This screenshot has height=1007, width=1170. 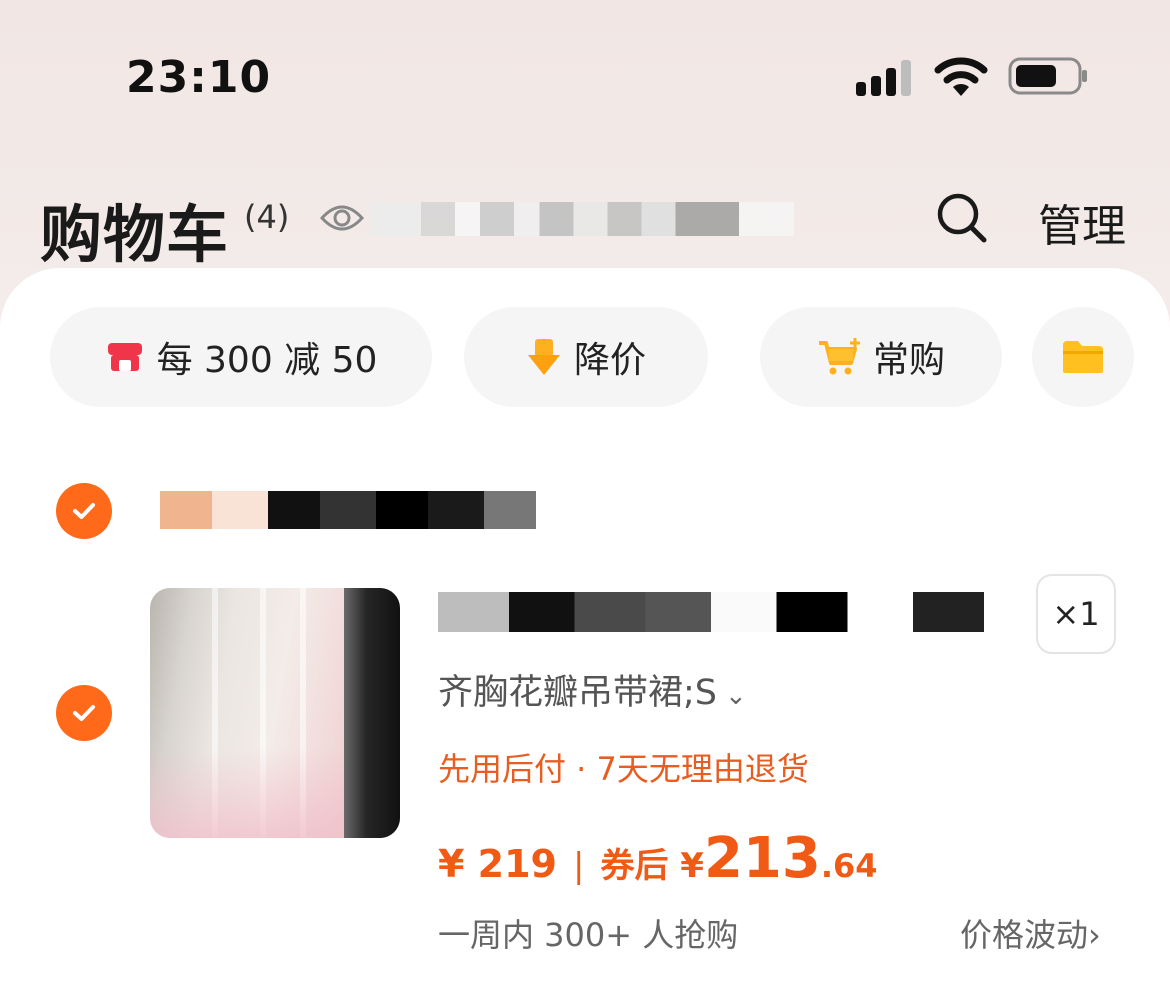 I want to click on folder-icon, so click(x=1083, y=357).